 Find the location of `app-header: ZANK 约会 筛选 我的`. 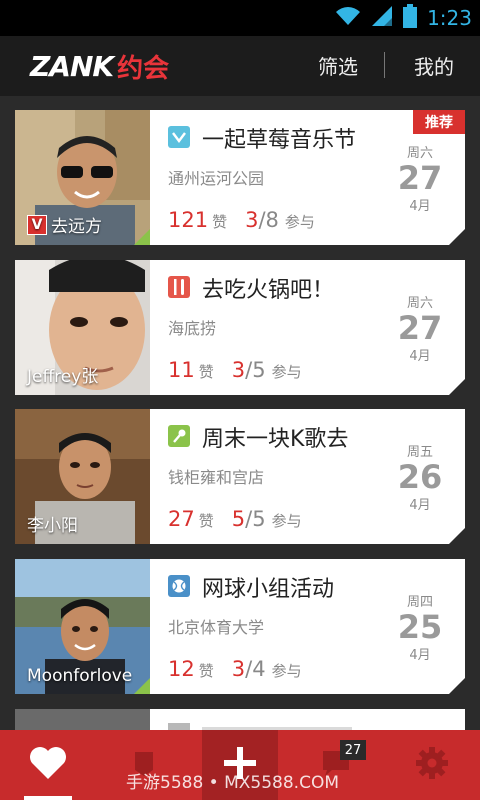

app-header: ZANK 约会 筛选 我的 is located at coordinates (240, 66).